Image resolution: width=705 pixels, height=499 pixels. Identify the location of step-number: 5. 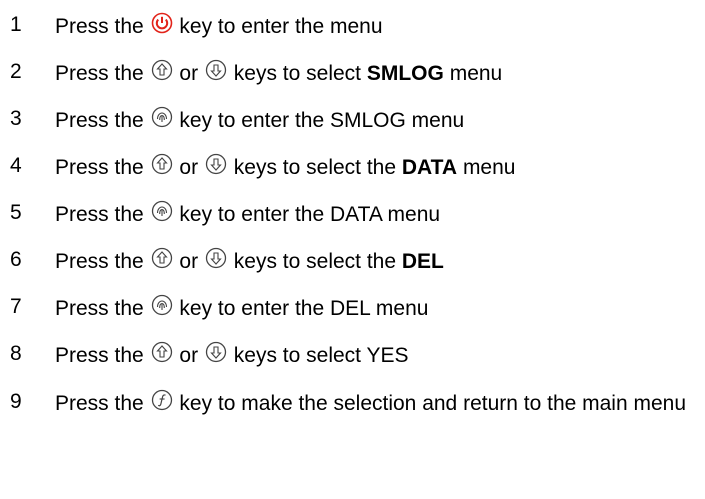
(16, 212).